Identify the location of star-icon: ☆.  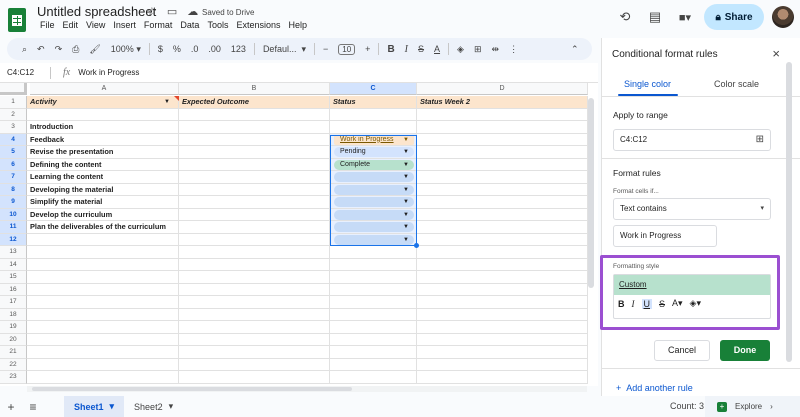
(152, 11).